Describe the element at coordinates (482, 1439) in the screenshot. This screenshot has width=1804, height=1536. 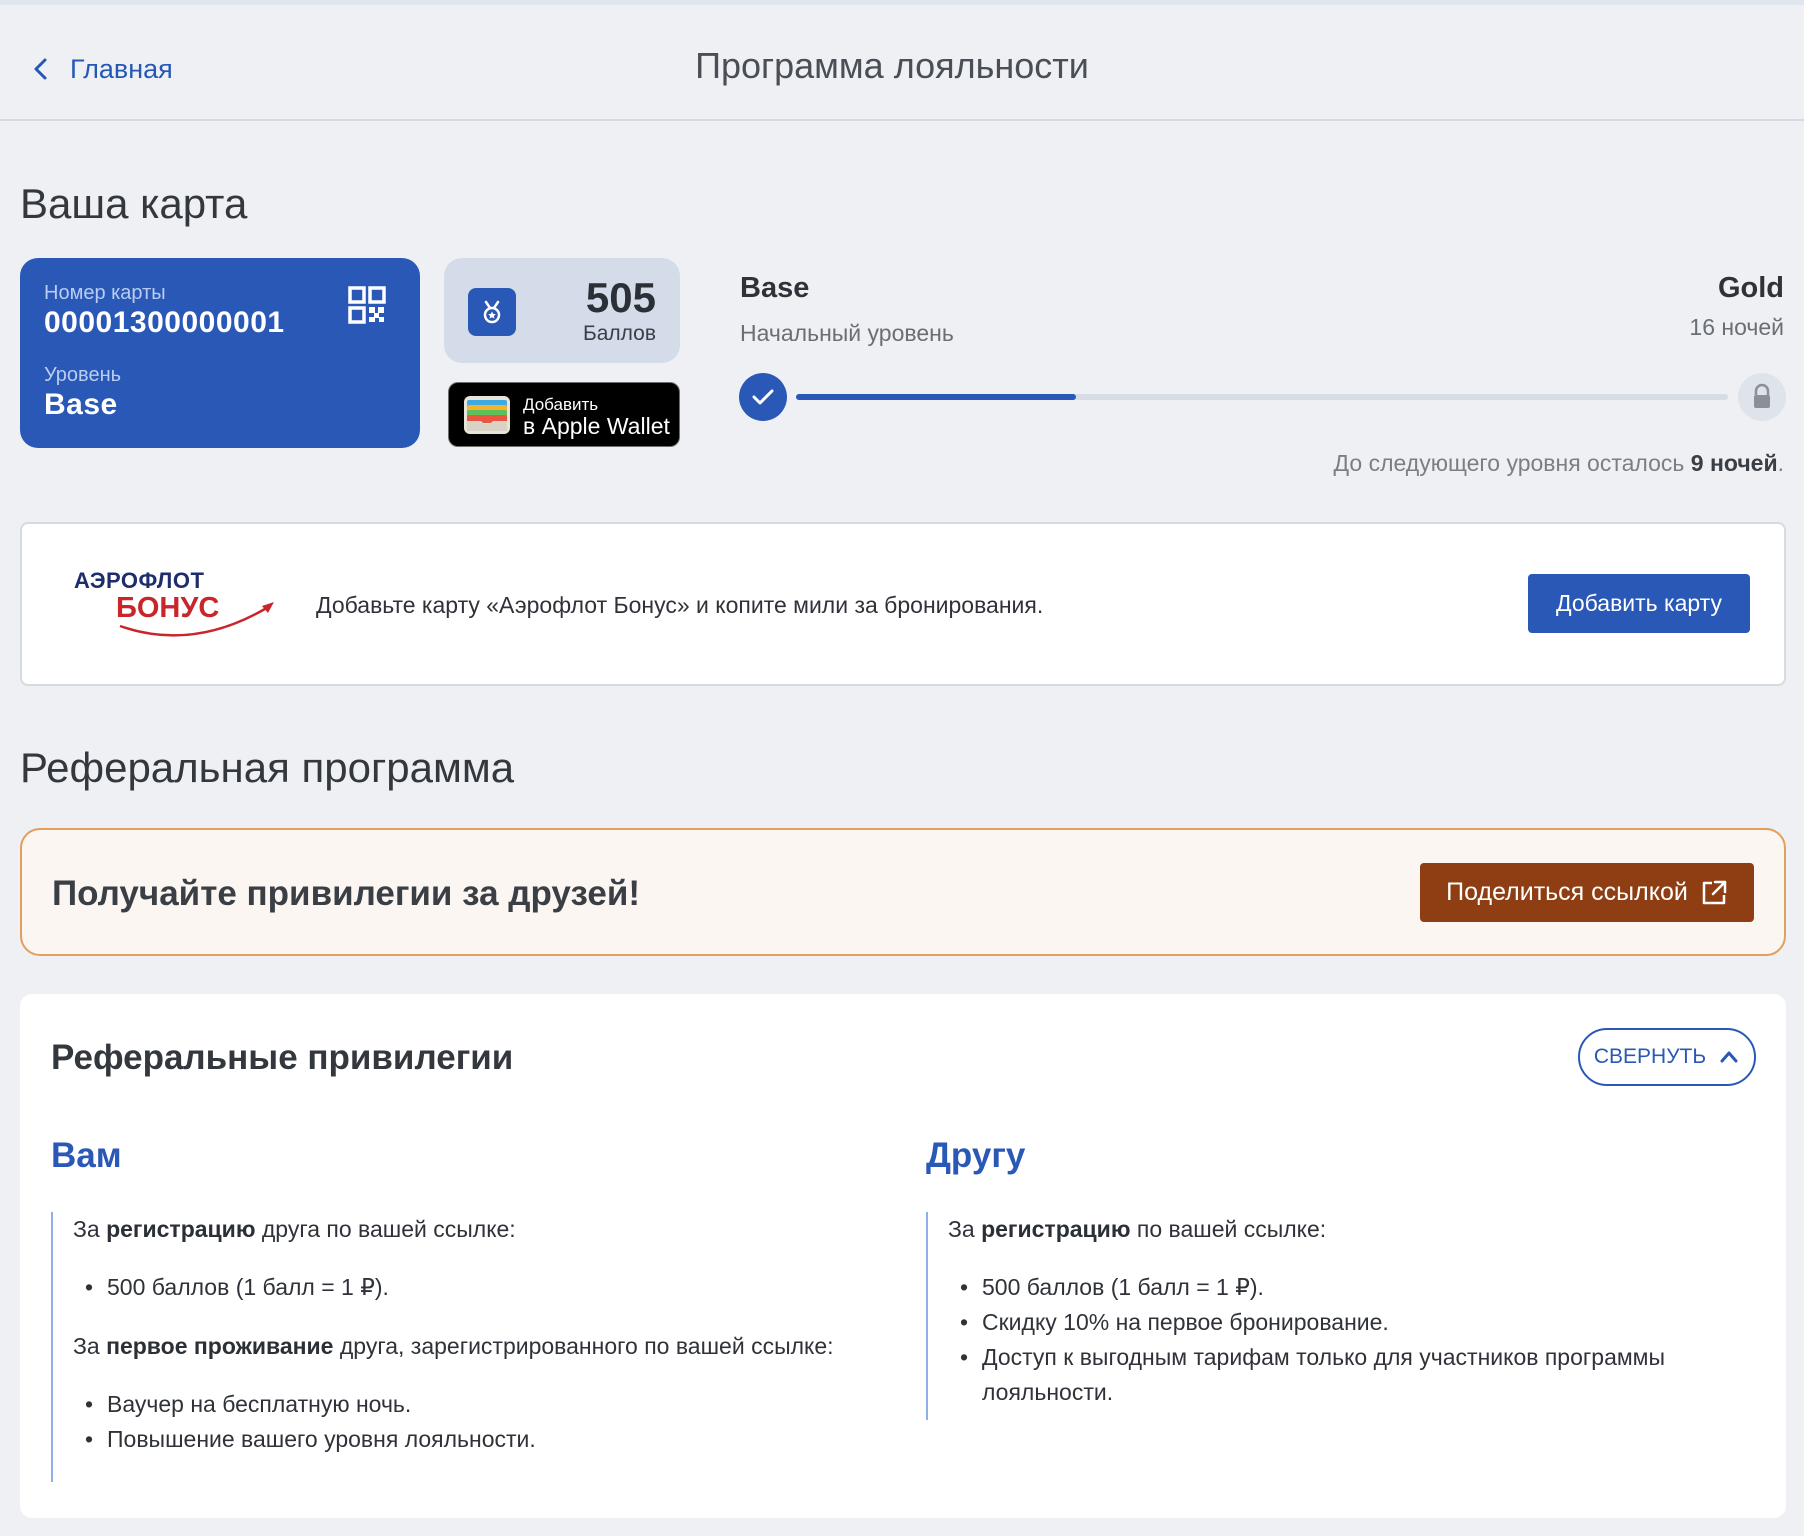
I see `list-item: Повышение вашего уровня лояльности.` at that location.